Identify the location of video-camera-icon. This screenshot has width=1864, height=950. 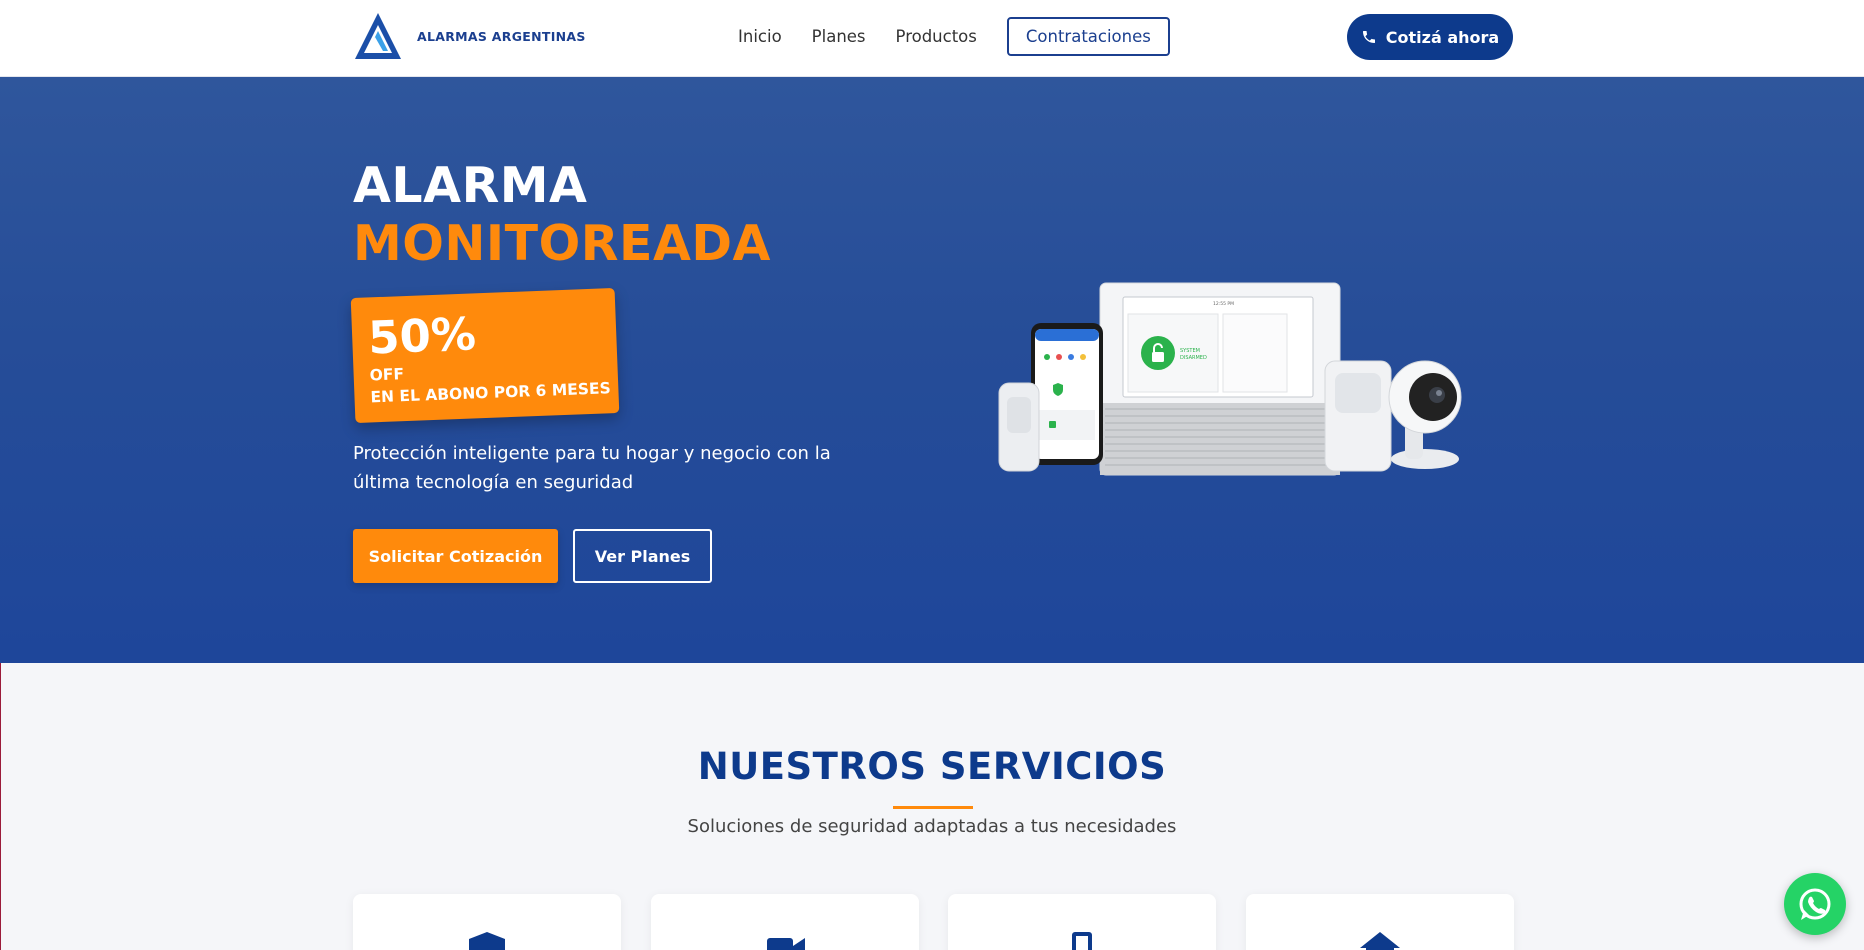
(786, 944).